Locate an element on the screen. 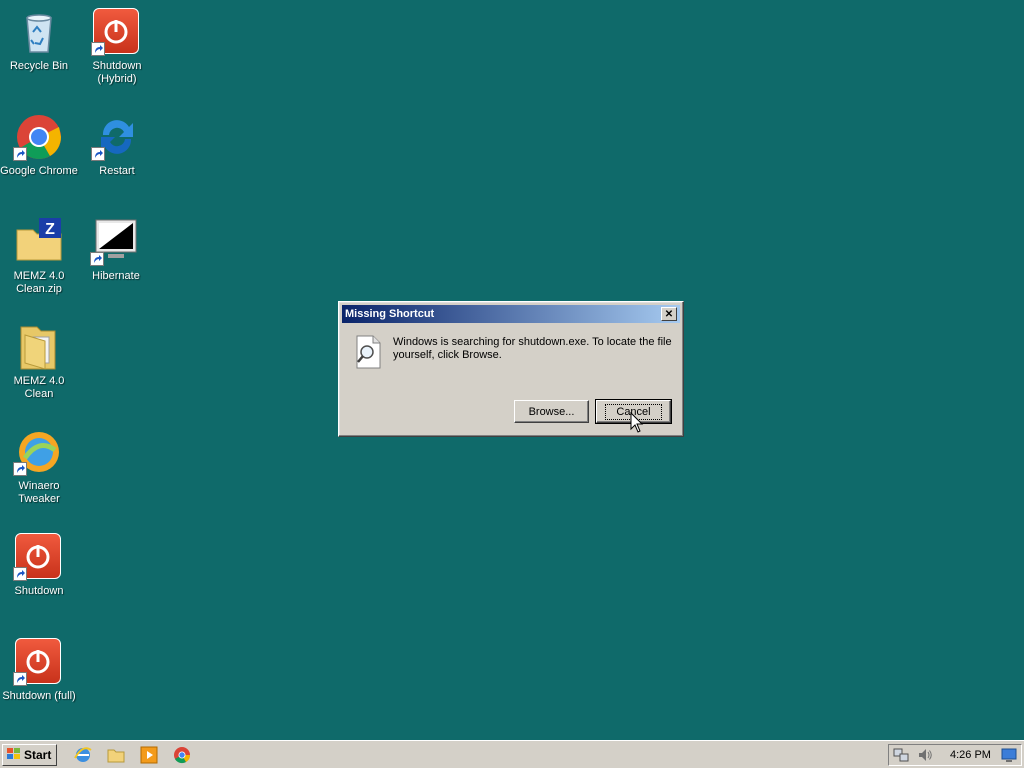 The height and width of the screenshot is (768, 1024). close-button: ✕ is located at coordinates (669, 314).